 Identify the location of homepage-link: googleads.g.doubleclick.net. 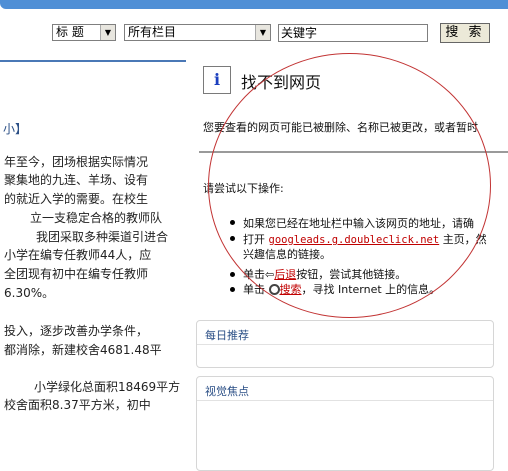
(354, 240).